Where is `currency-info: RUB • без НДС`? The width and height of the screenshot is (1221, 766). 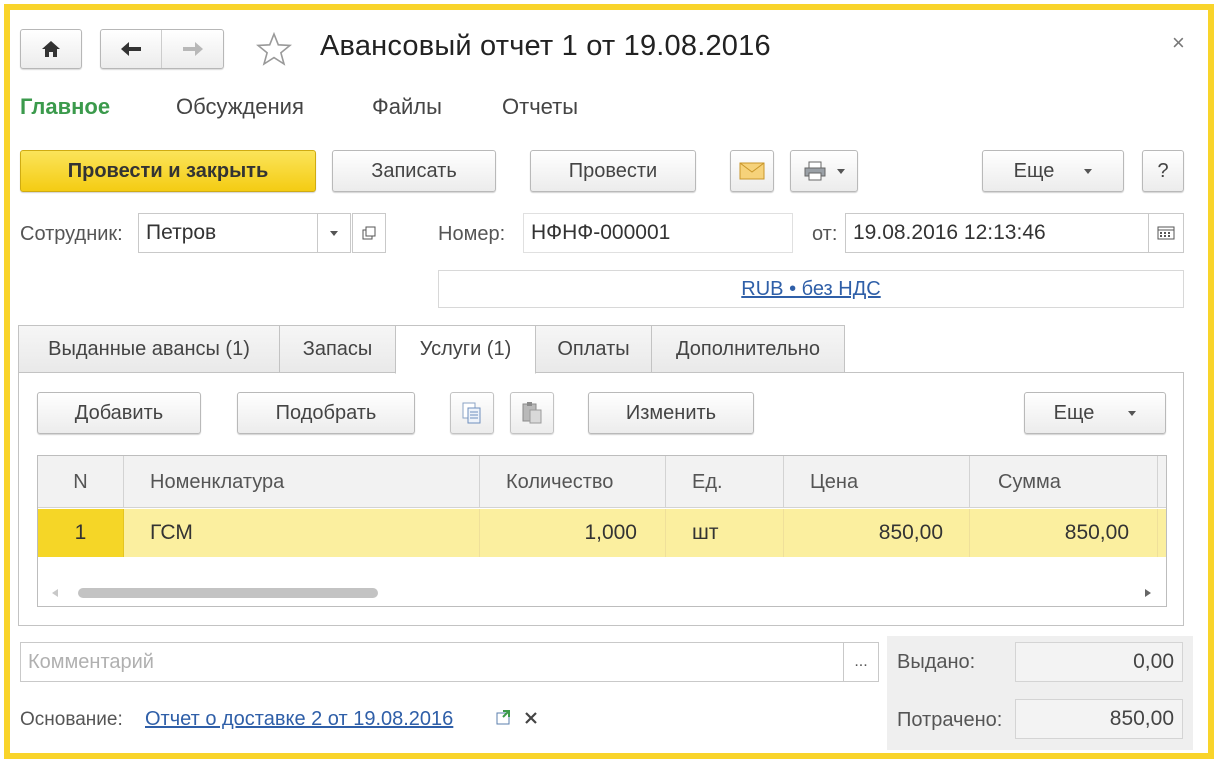
currency-info: RUB • без НДС is located at coordinates (811, 289).